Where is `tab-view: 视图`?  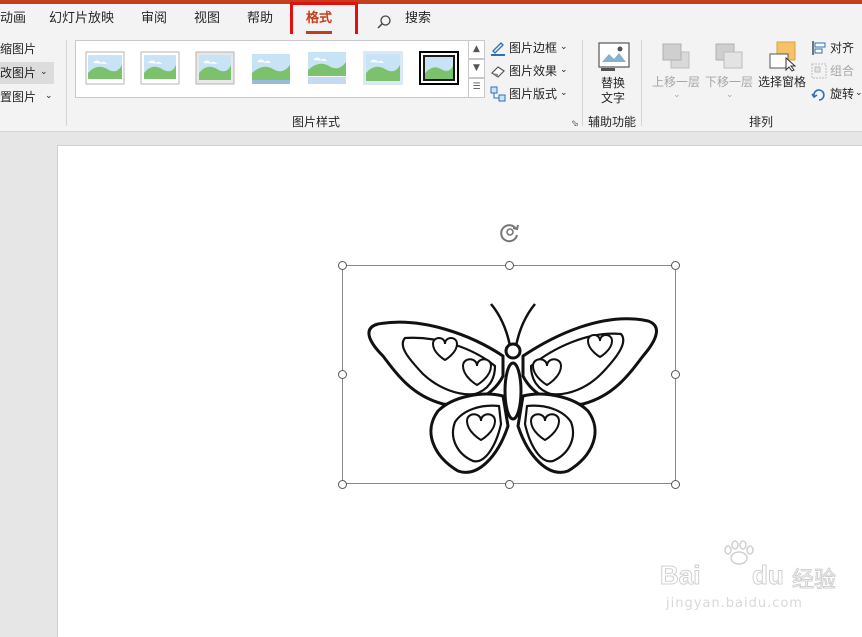
tab-view: 视图 is located at coordinates (207, 18).